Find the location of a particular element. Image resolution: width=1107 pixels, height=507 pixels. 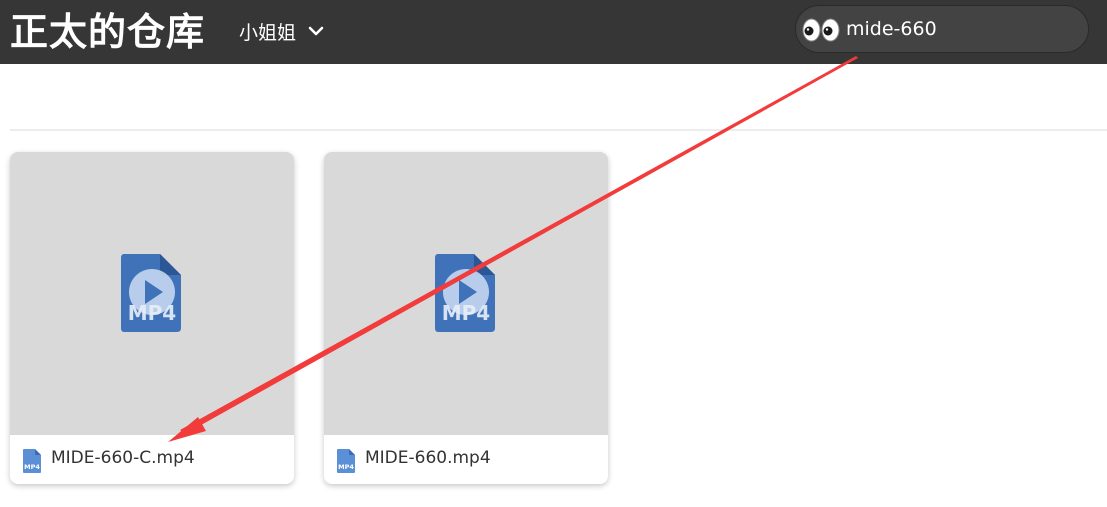

search-input is located at coordinates (961, 29).